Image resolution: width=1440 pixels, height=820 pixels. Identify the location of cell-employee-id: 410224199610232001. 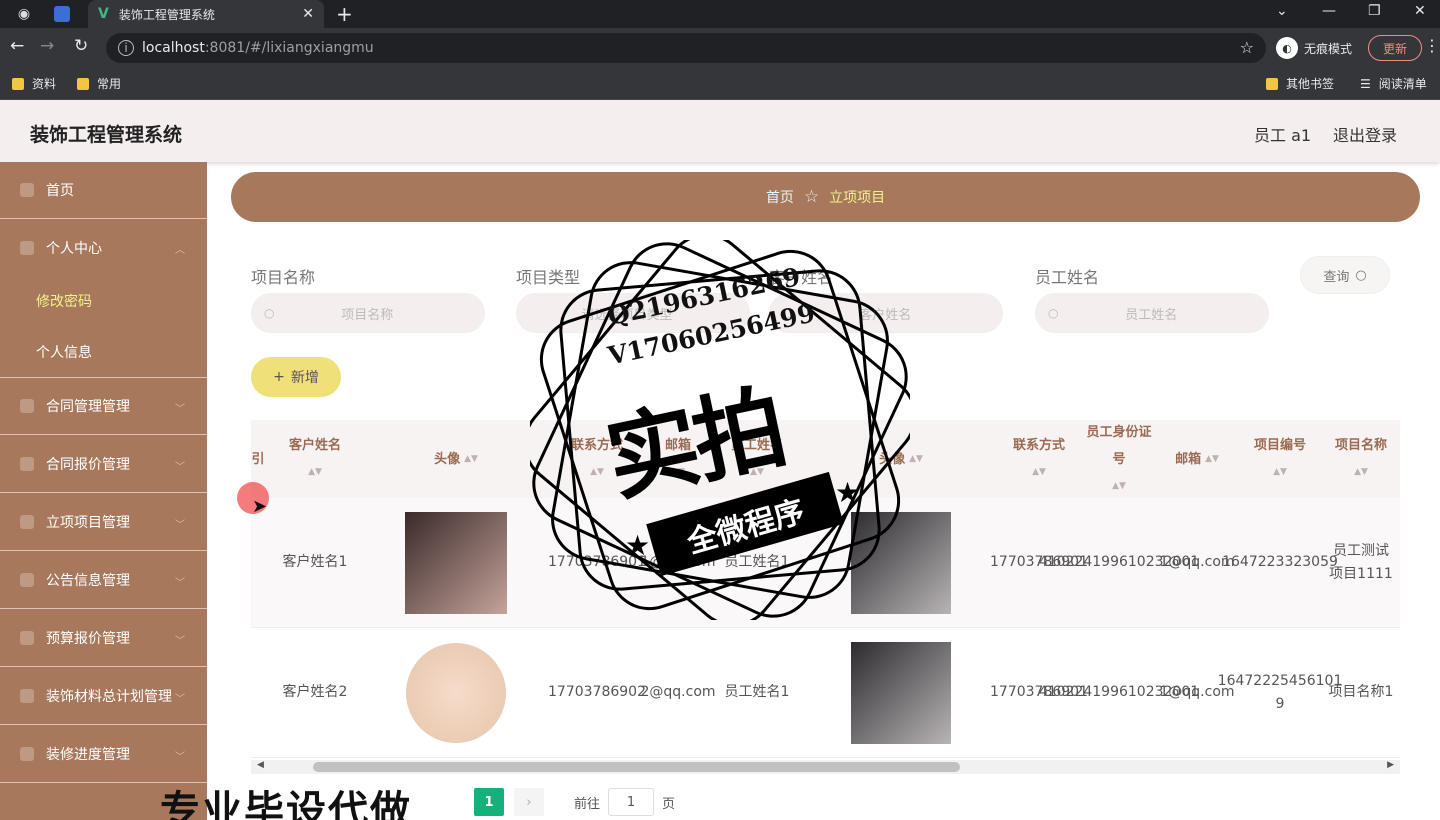
(1119, 692).